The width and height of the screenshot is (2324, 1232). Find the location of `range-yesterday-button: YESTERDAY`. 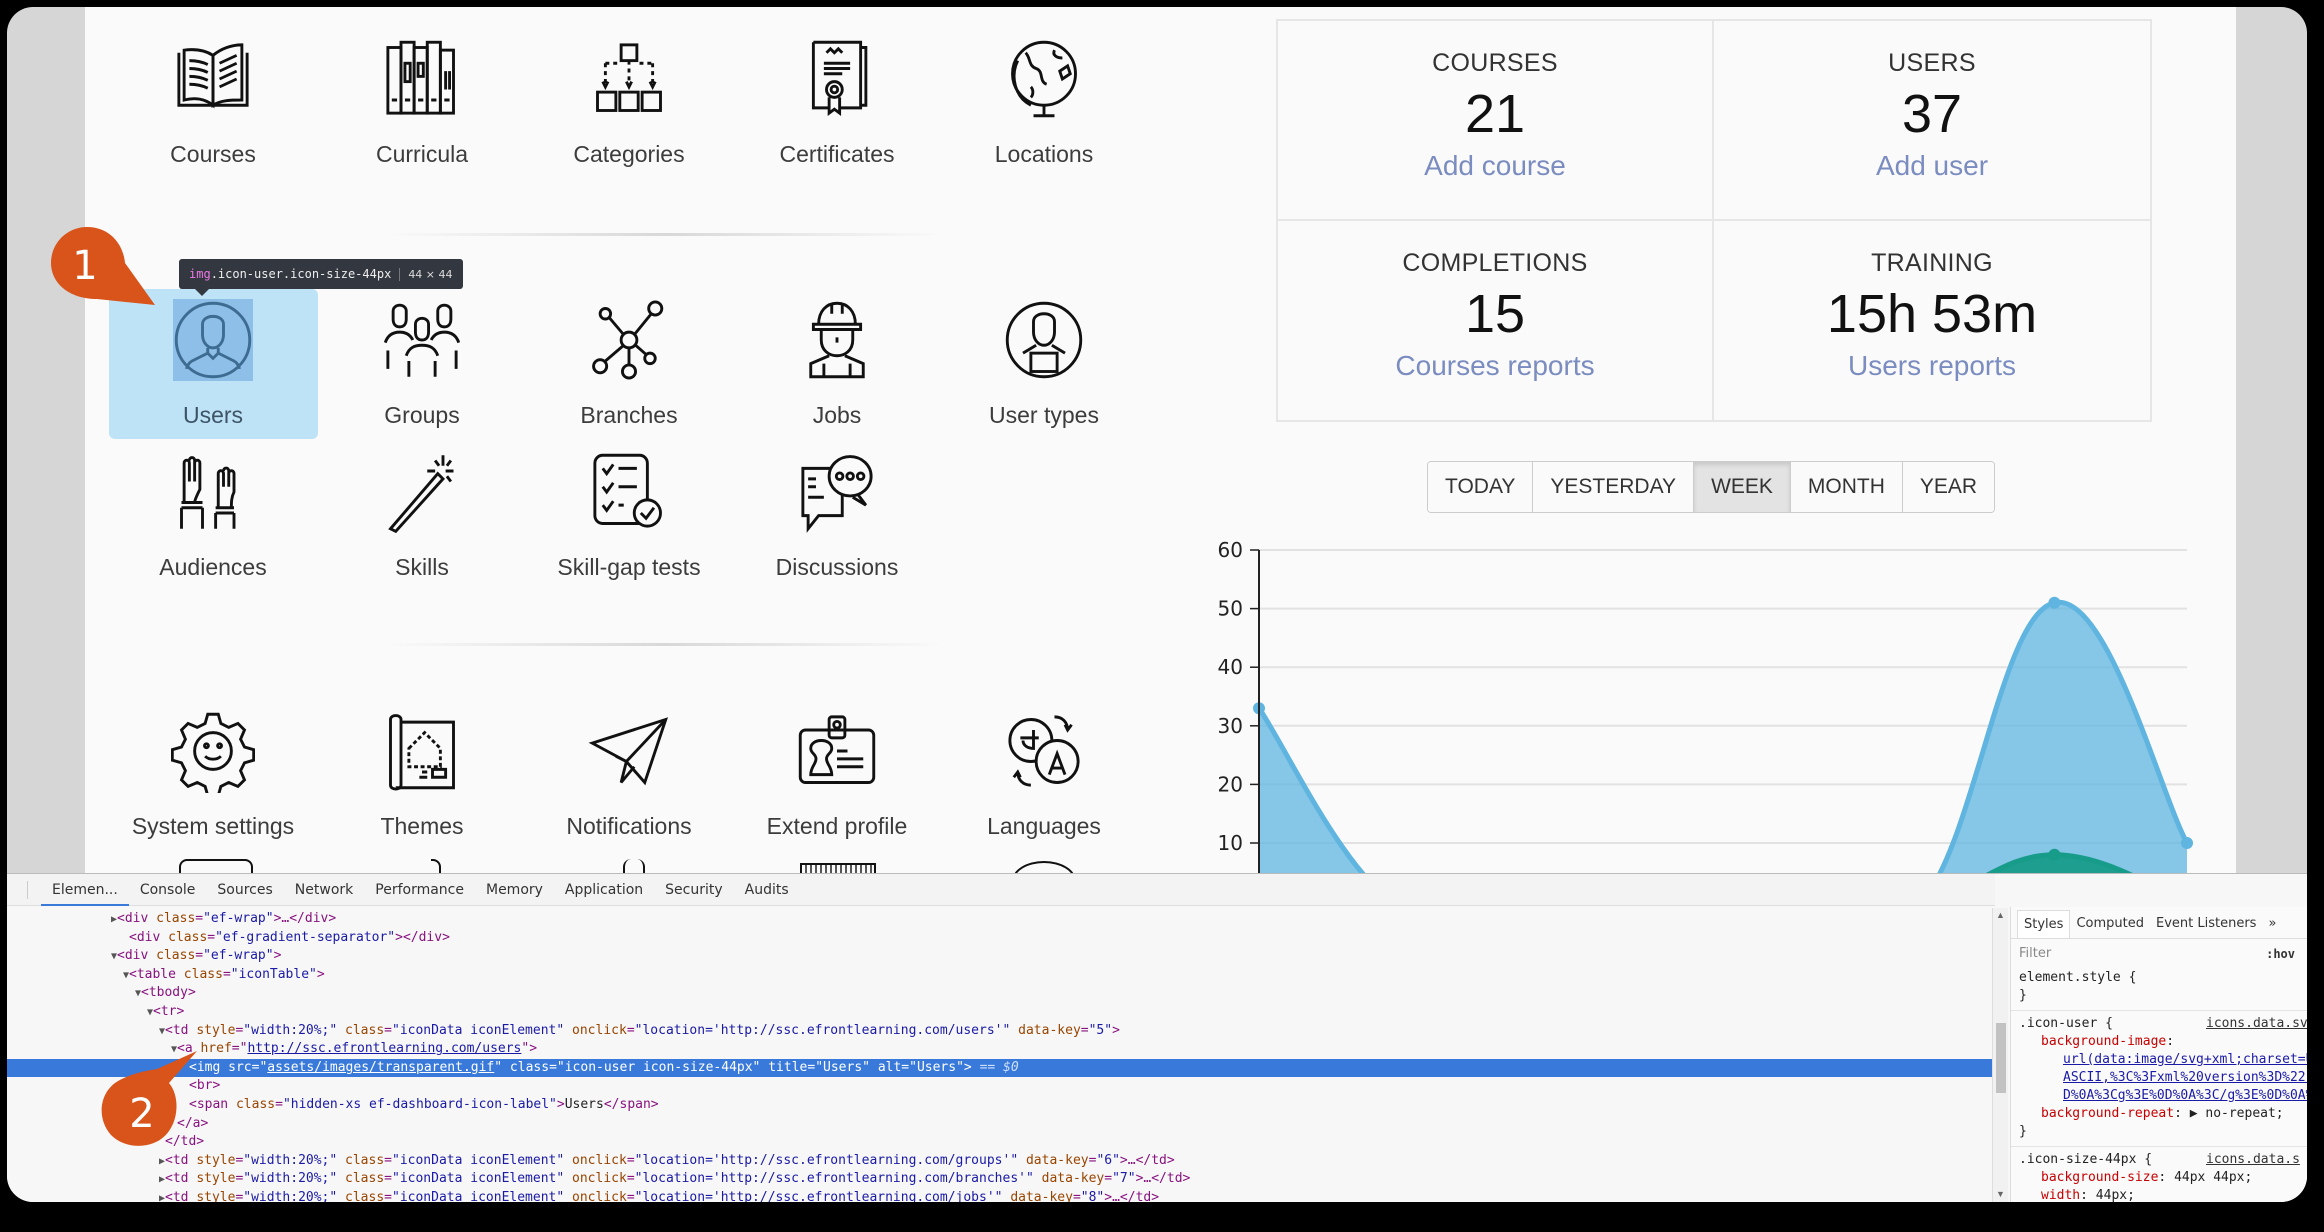

range-yesterday-button: YESTERDAY is located at coordinates (1614, 487).